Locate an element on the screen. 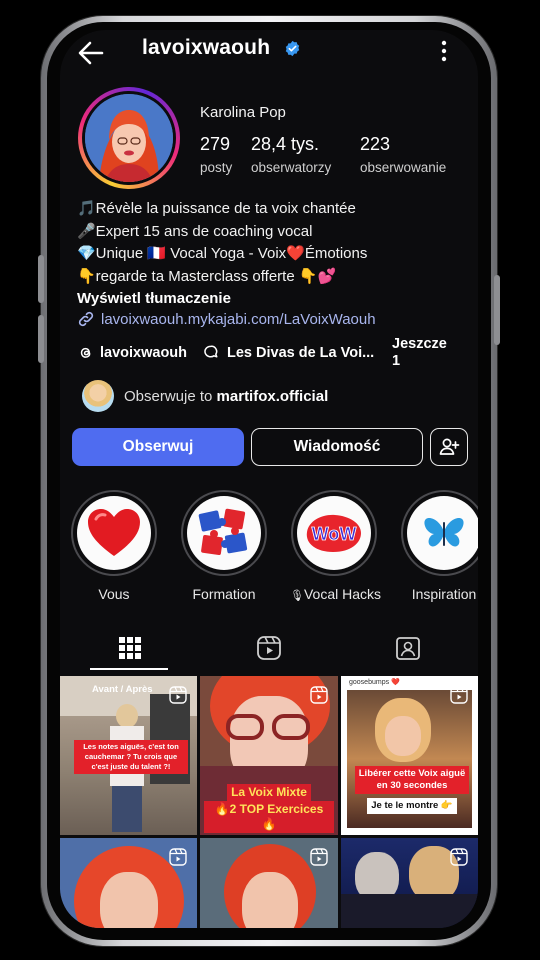  post-caption: La Voix Mixte 🔥2 TOP Exercices 🔥 is located at coordinates (269, 808).